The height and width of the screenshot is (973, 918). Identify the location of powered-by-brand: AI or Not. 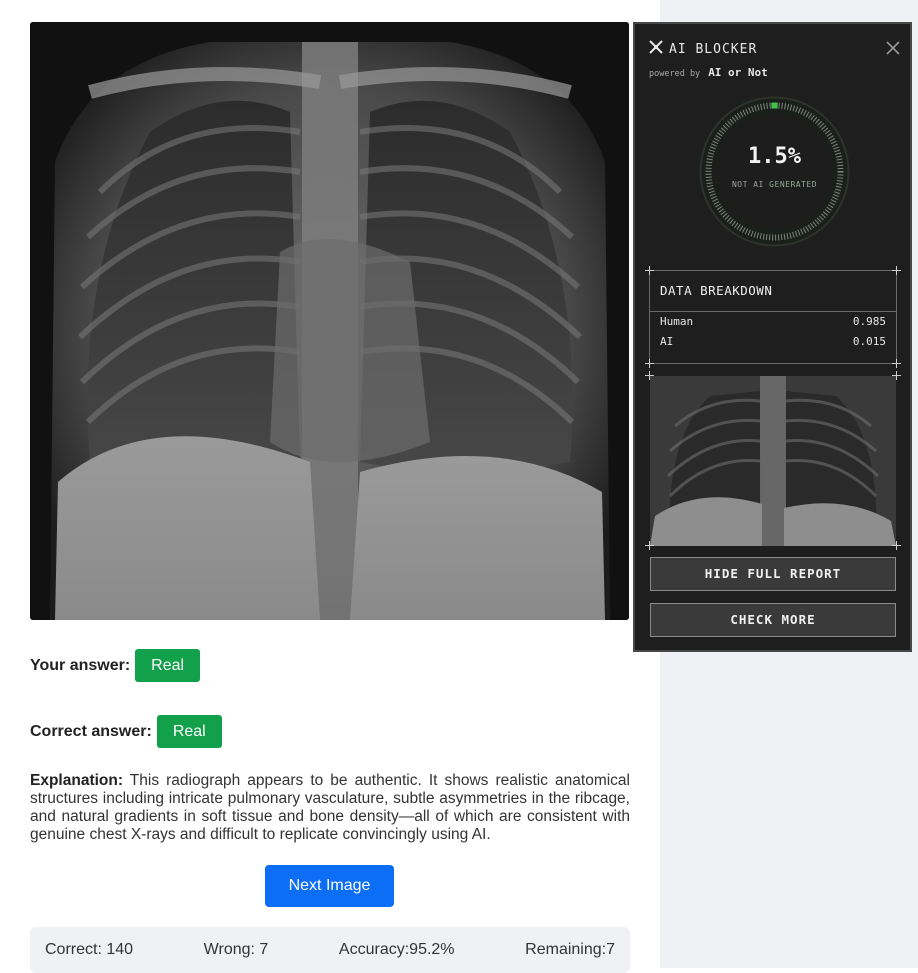
(738, 72).